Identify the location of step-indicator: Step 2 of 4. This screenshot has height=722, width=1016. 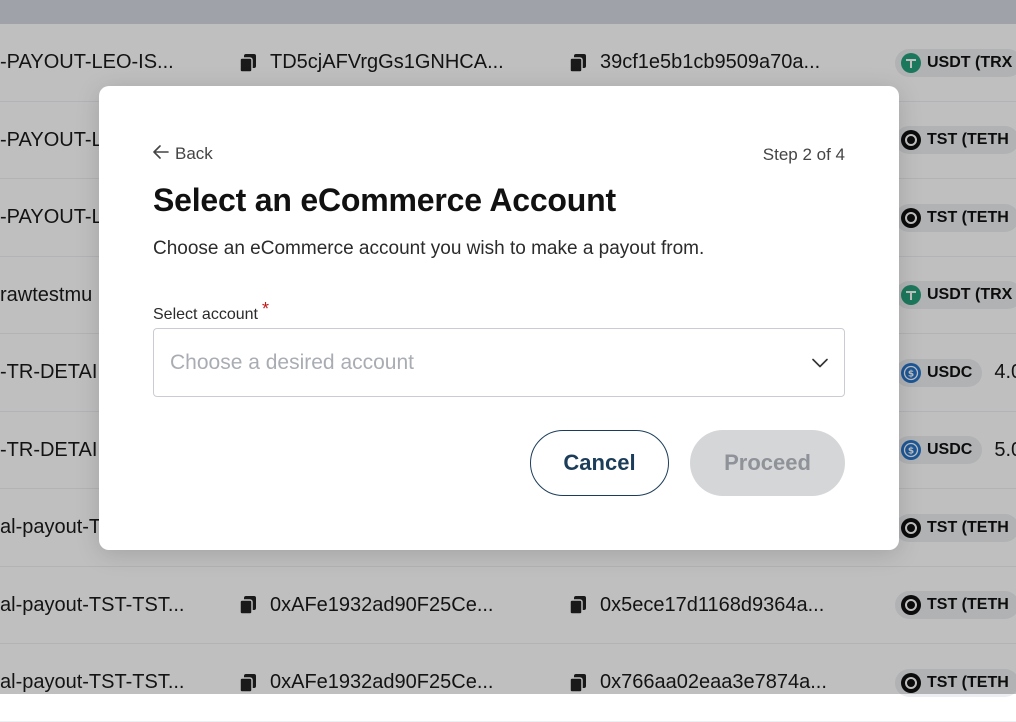
(803, 154).